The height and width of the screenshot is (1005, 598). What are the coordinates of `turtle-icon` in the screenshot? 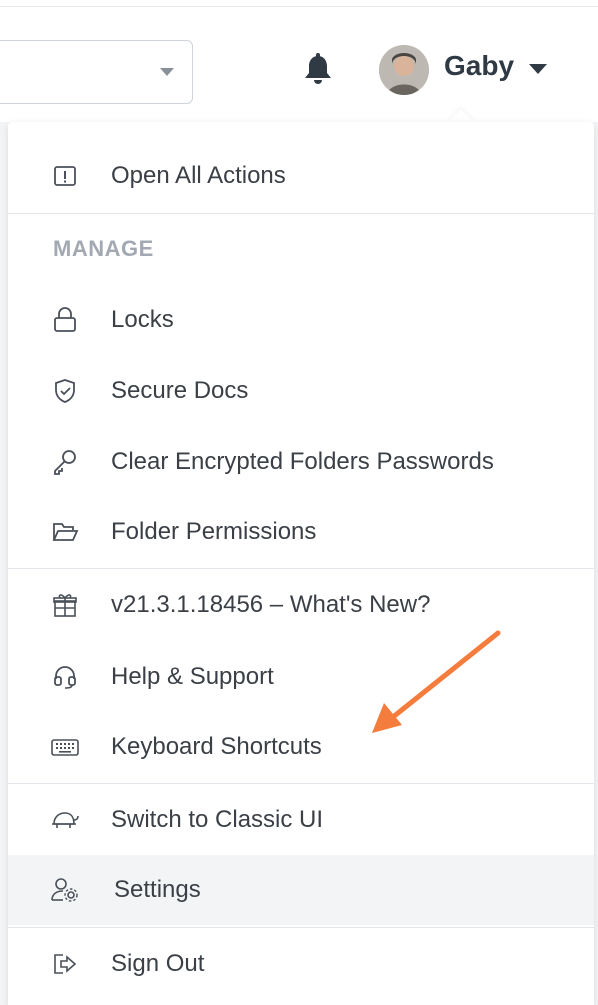 It's located at (65, 820).